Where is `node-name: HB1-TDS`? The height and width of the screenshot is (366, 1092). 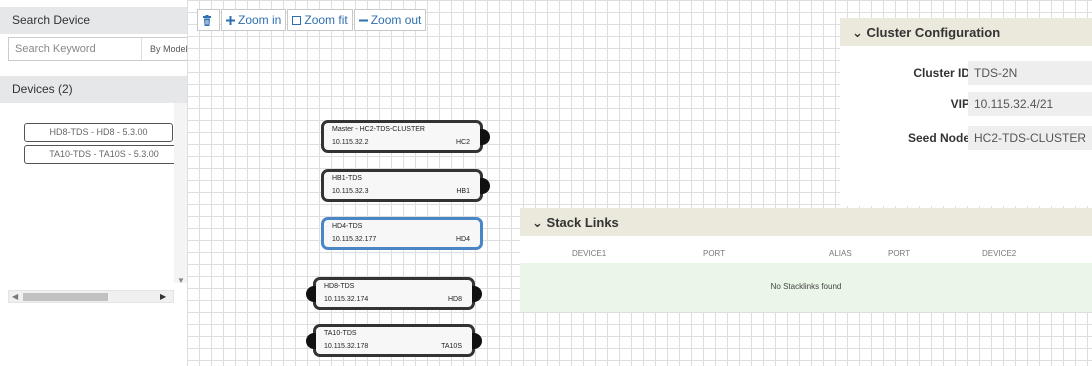 node-name: HB1-TDS is located at coordinates (347, 178).